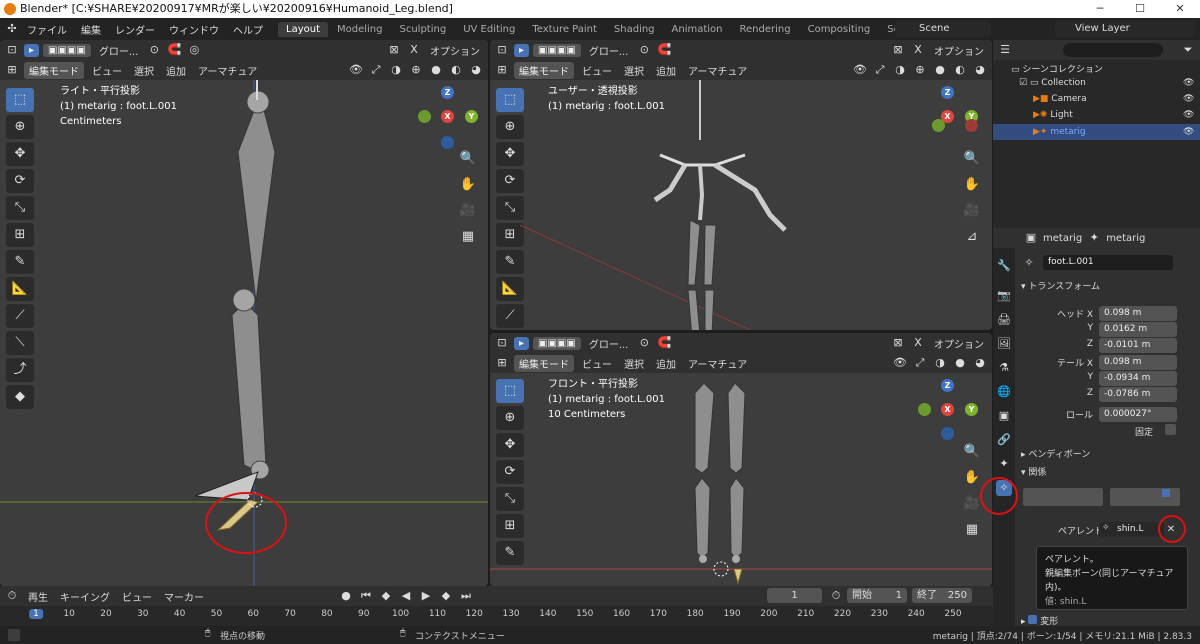 The width and height of the screenshot is (1200, 644). What do you see at coordinates (1108, 262) in the screenshot?
I see `bone-name-field: foot.L.001` at bounding box center [1108, 262].